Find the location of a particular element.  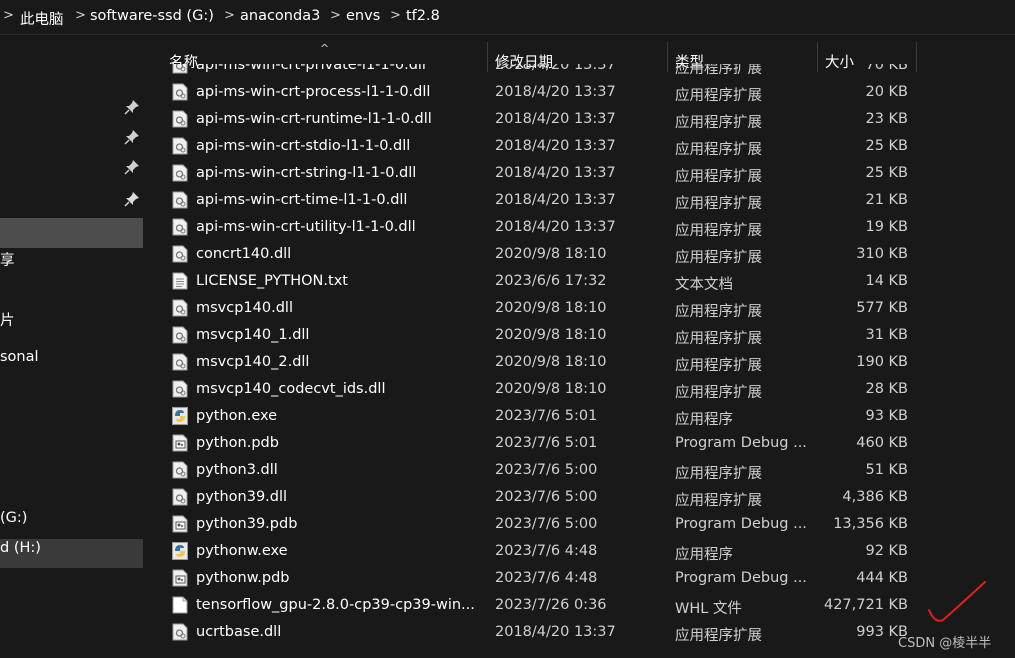

file-row: python39.dll 2023/7/6 5:00 应用程序扩展 4,386 KB is located at coordinates (580, 497).